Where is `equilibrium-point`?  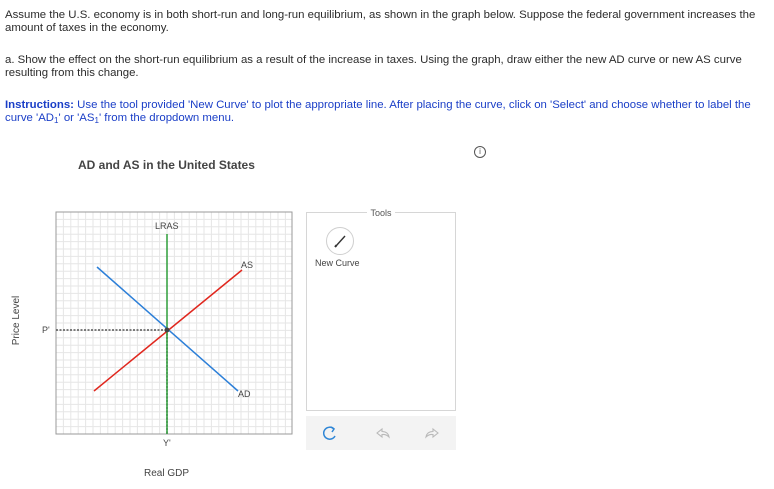 equilibrium-point is located at coordinates (167, 330).